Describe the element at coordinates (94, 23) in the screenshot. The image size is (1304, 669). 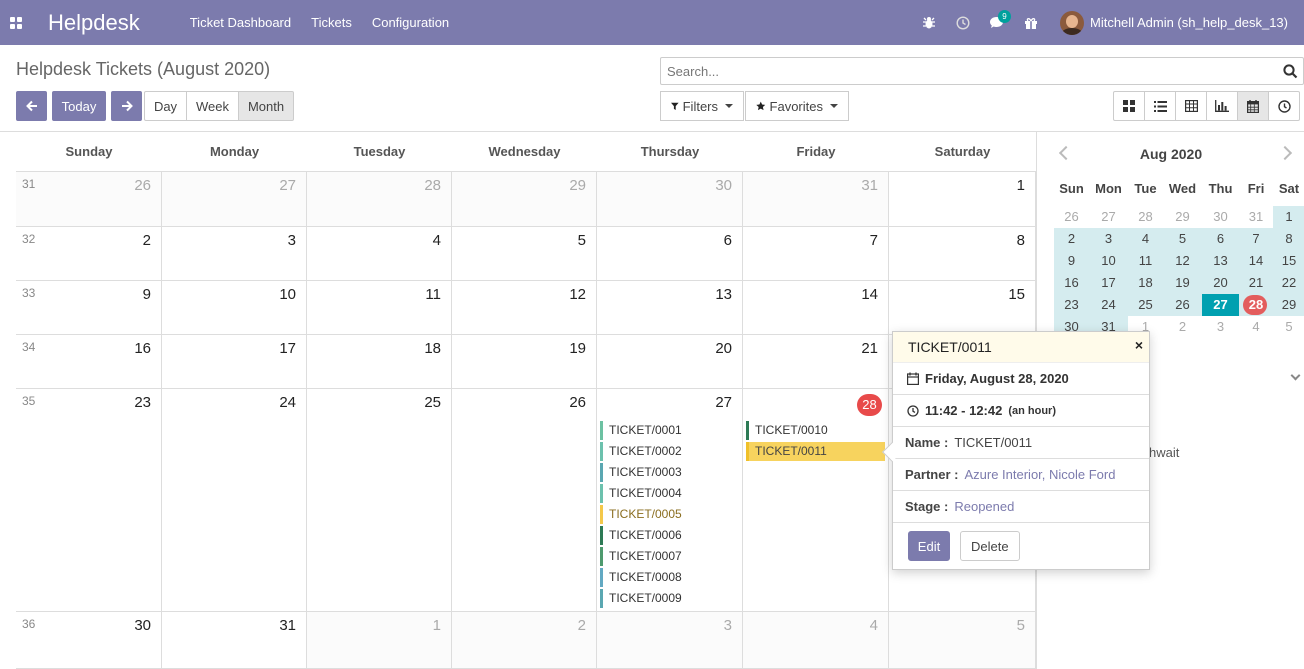
I see `app-brand: Helpdesk` at that location.